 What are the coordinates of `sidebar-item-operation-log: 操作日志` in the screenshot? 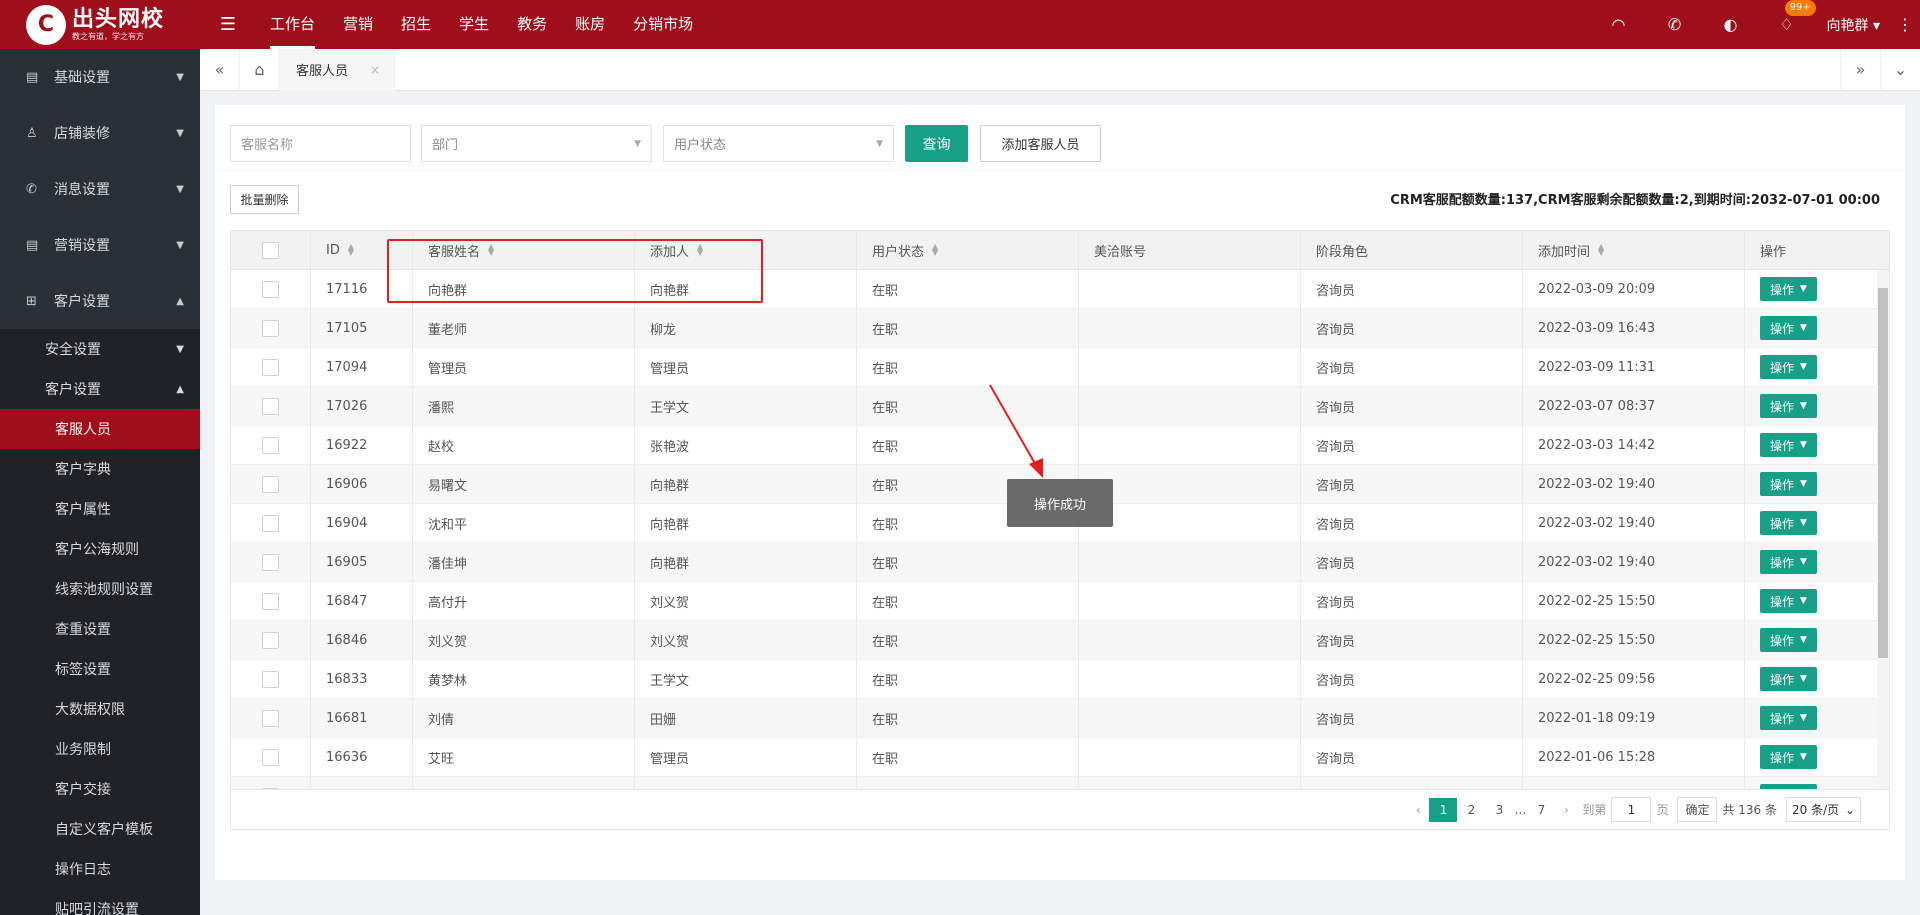 It's located at (100, 869).